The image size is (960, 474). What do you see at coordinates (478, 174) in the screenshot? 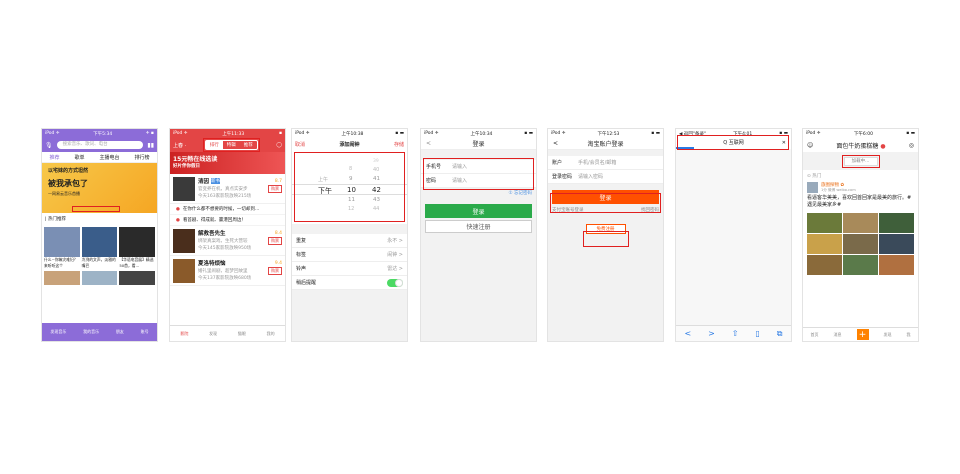
I see `login-form: 手机号 请输入 密码 请输入` at bounding box center [478, 174].